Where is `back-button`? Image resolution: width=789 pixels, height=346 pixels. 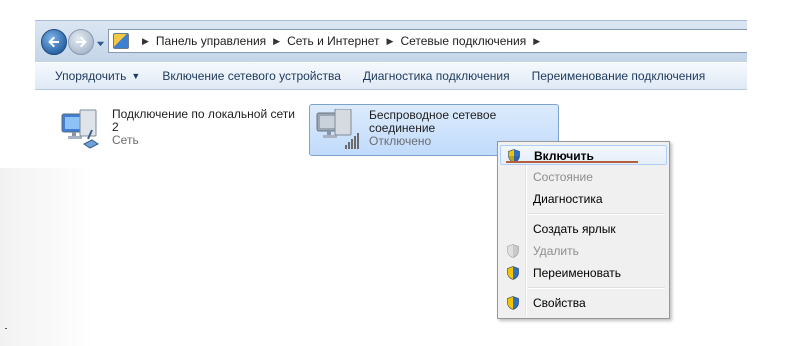
back-button is located at coordinates (54, 42).